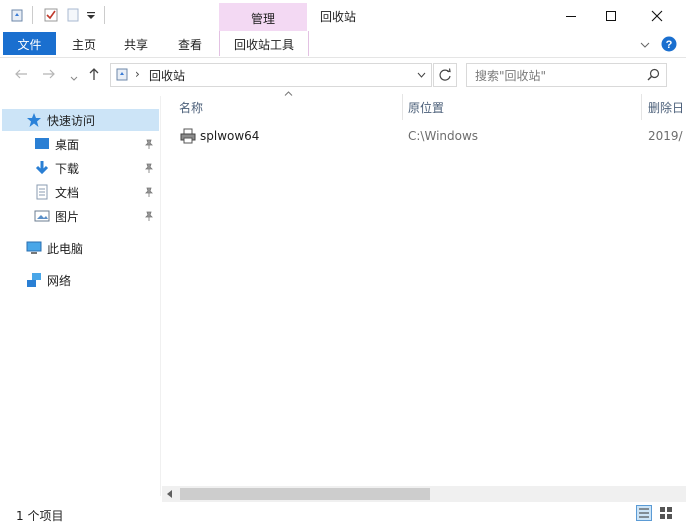 This screenshot has height=529, width=686. I want to click on nav-network-label: 网络, so click(59, 280).